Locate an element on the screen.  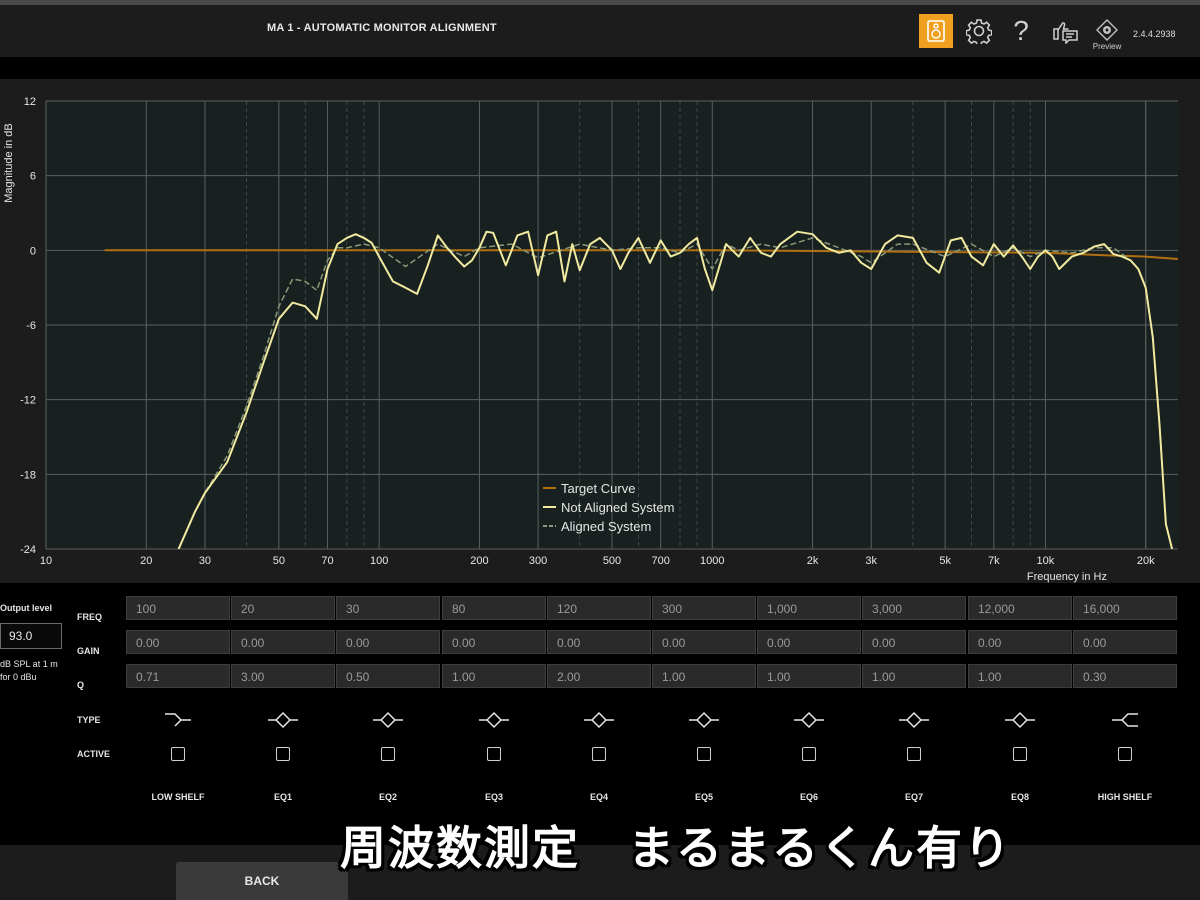
x-axis-title: Frequency in Hz is located at coordinates (1067, 577).